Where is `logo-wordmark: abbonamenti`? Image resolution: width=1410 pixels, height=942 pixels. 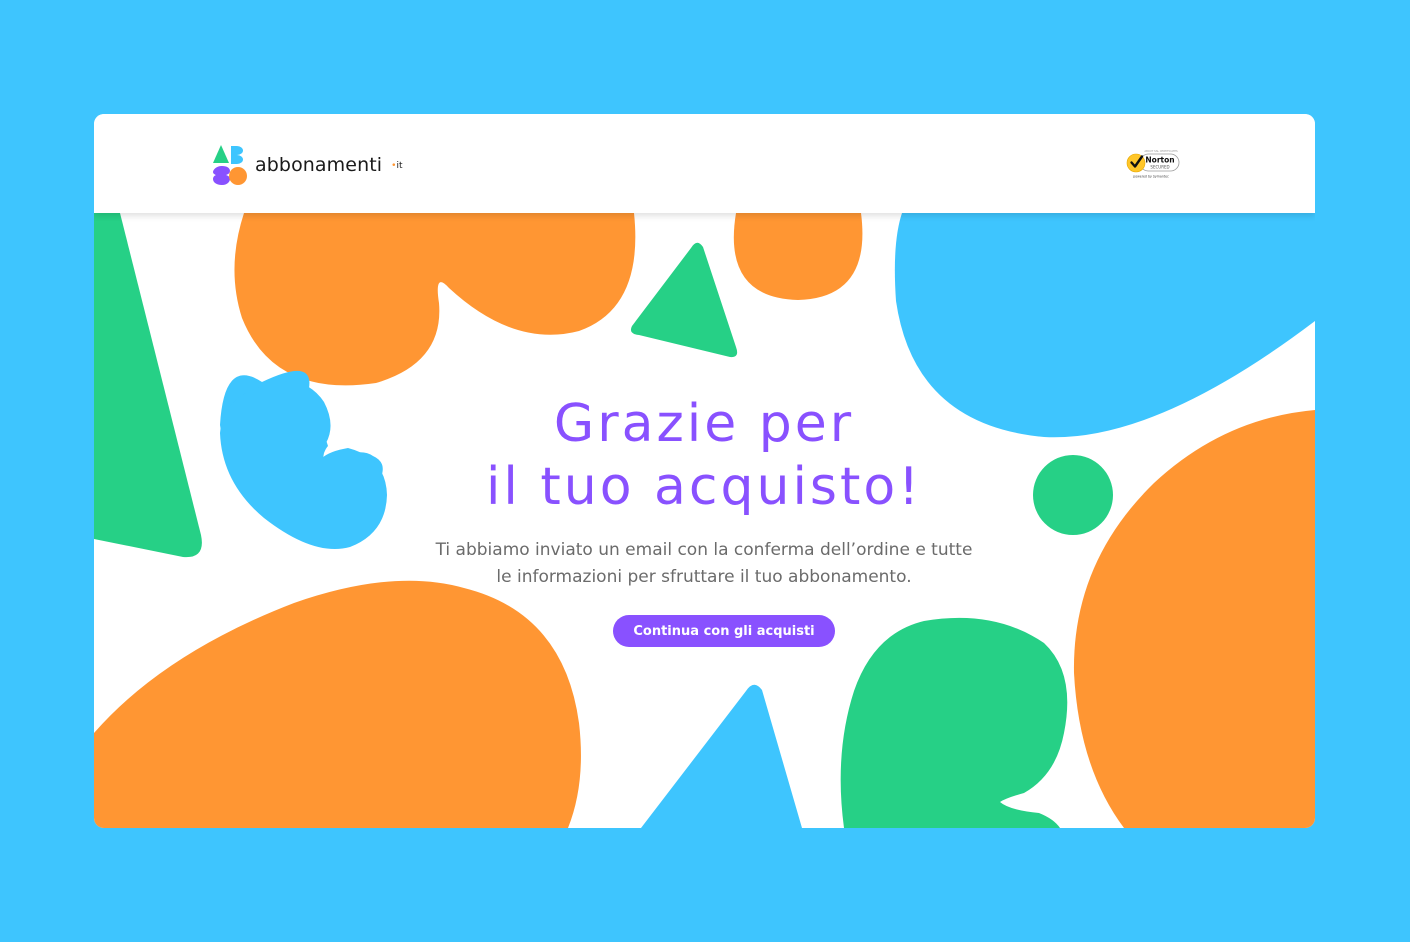 logo-wordmark: abbonamenti is located at coordinates (319, 165).